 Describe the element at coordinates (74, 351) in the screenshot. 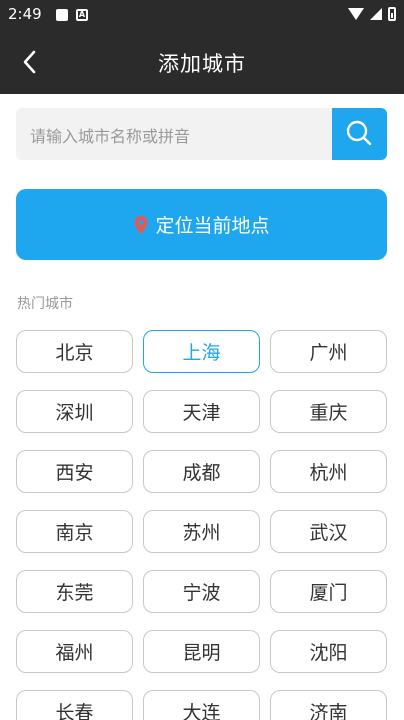

I see `city-button: 北京` at that location.